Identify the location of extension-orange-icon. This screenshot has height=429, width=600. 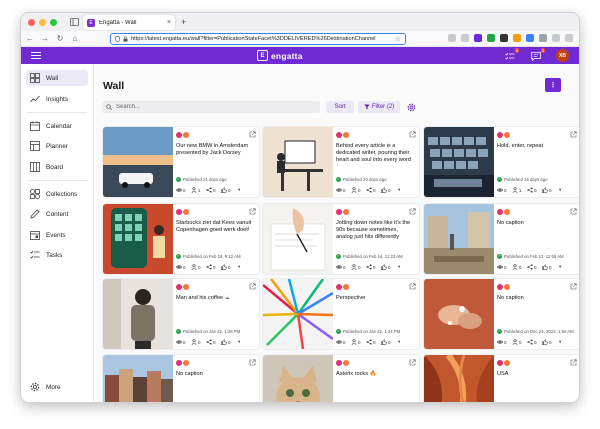
(517, 38).